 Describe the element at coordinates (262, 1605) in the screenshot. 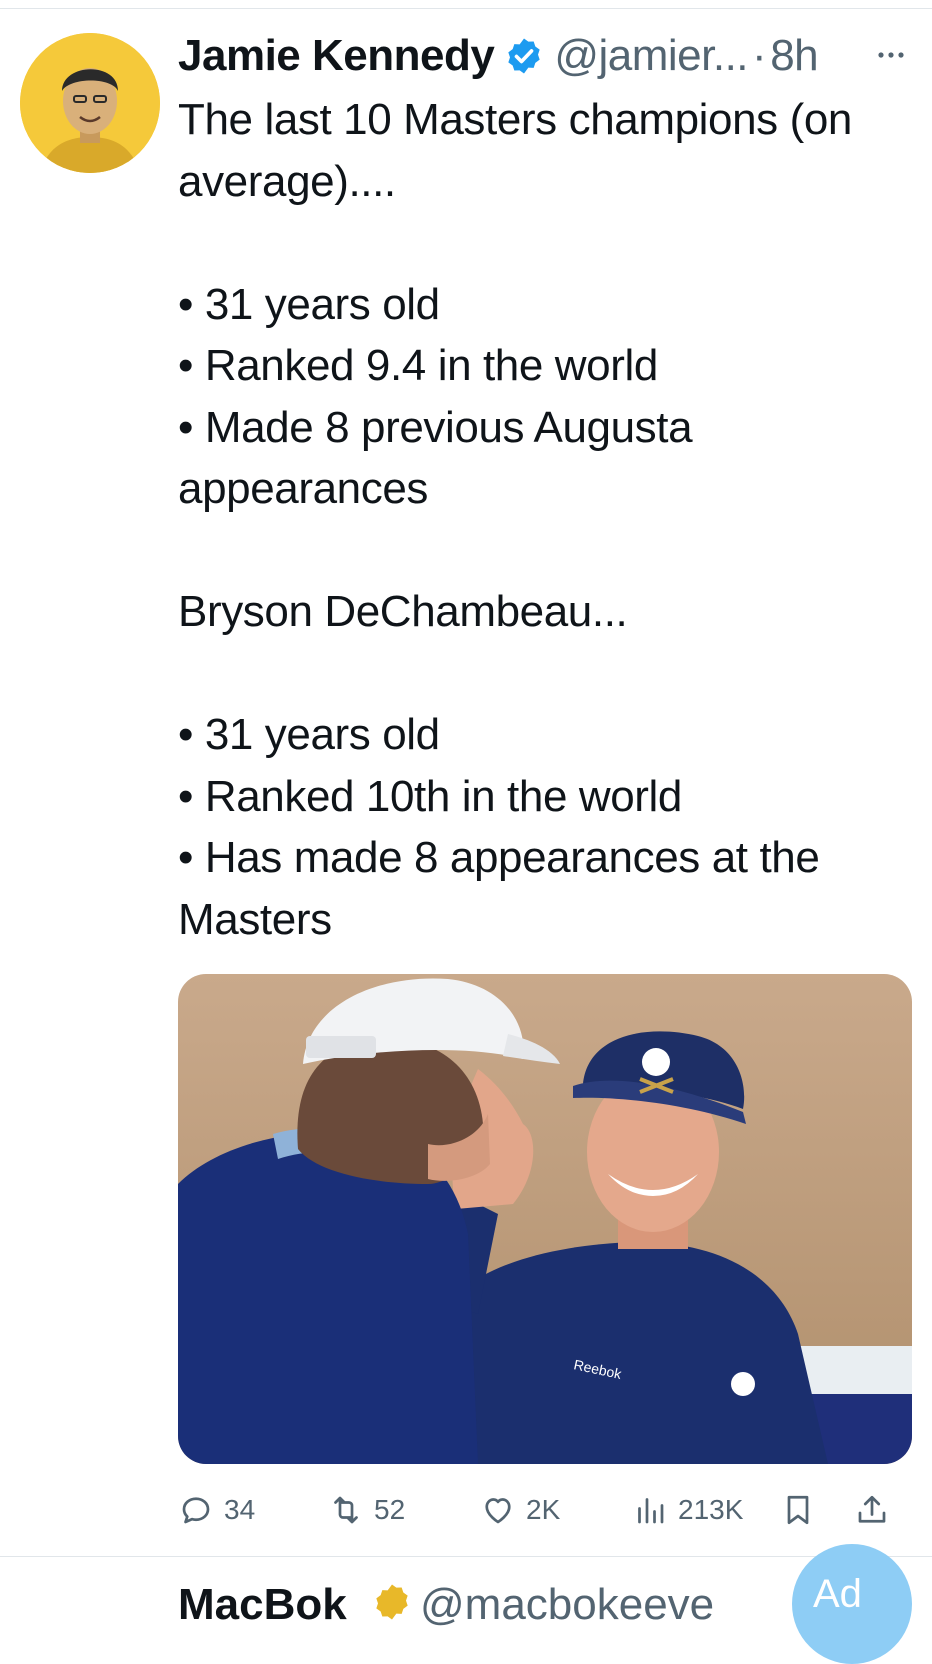

I see `next-tweet-author-name: MacBok` at that location.